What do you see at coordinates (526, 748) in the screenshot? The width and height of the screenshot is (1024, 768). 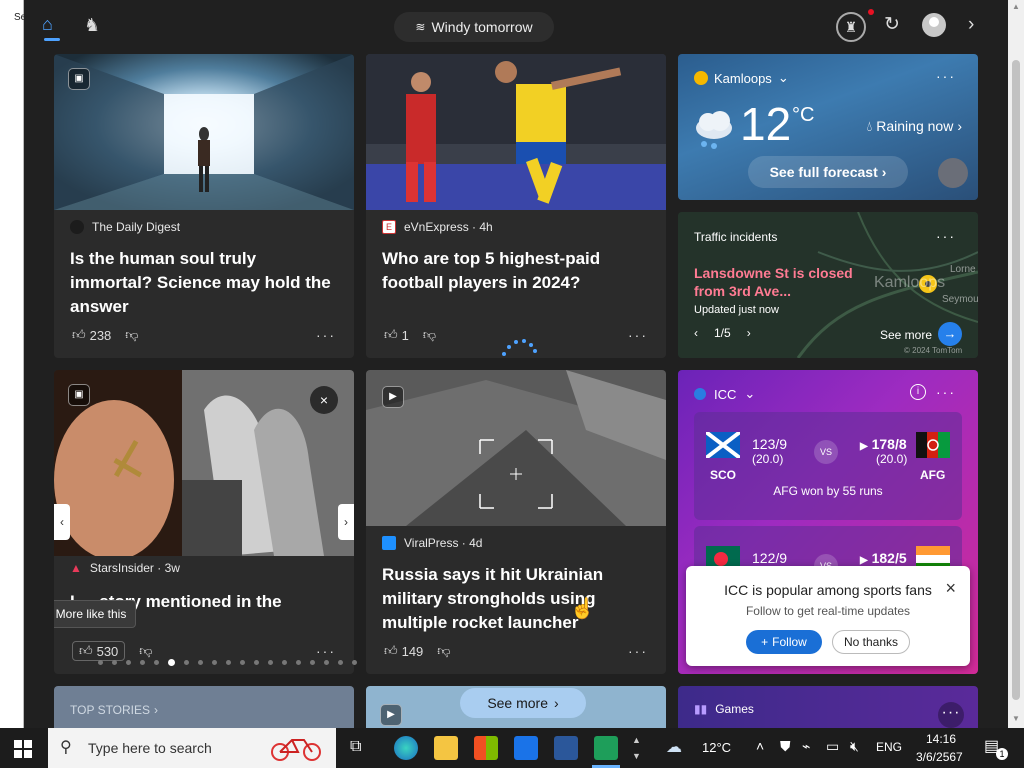 I see `mail-icon` at bounding box center [526, 748].